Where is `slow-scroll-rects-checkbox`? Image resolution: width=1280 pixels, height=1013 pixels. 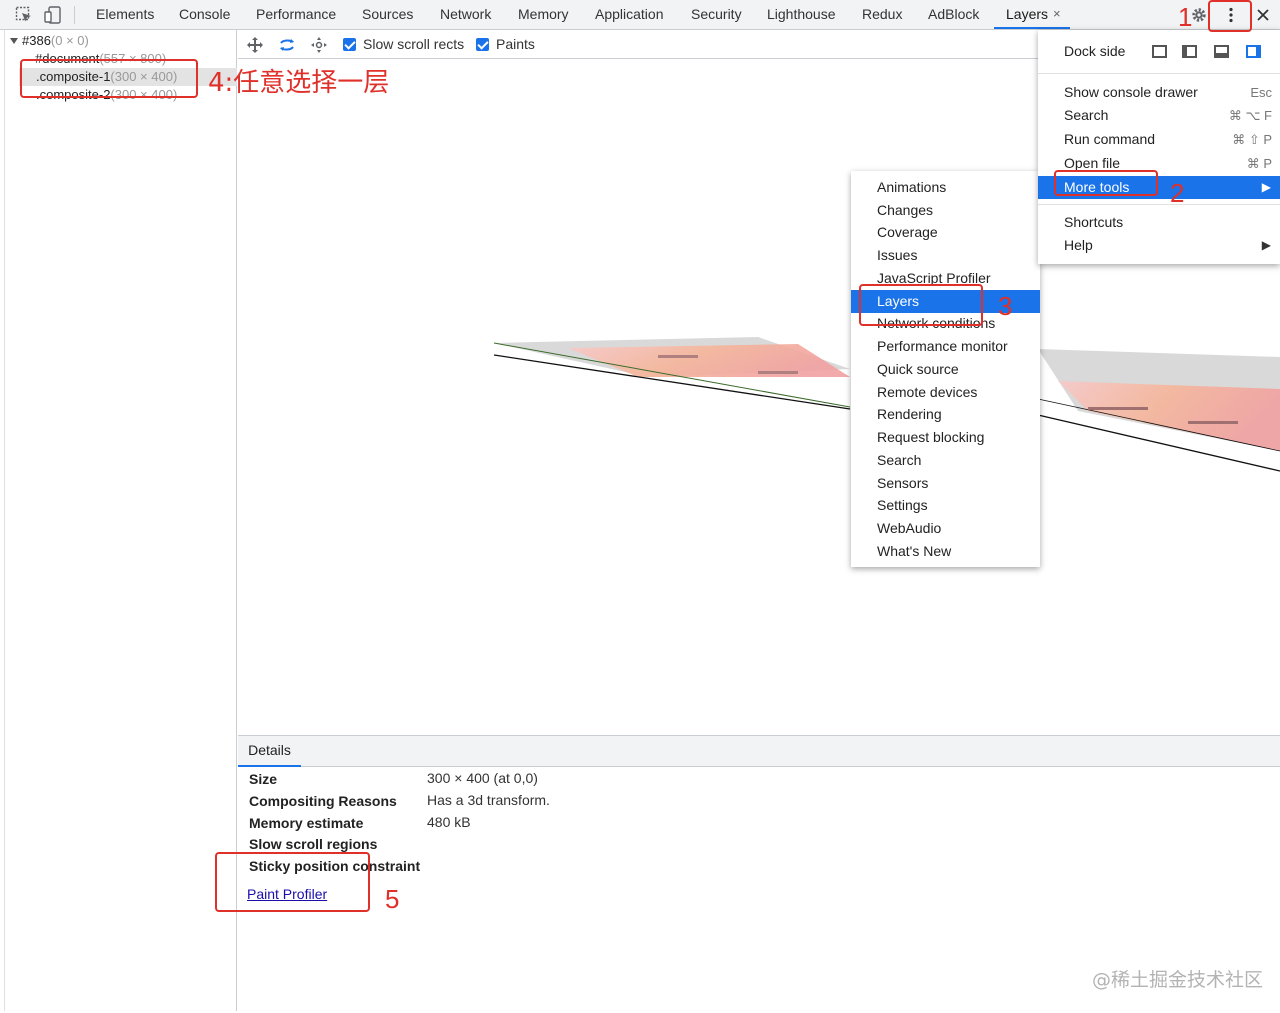 slow-scroll-rects-checkbox is located at coordinates (349, 44).